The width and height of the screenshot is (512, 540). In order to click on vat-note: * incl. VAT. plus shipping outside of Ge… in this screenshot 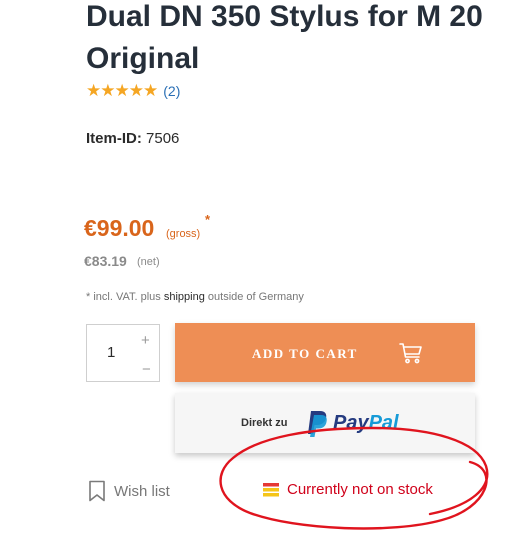, I will do `click(195, 297)`.